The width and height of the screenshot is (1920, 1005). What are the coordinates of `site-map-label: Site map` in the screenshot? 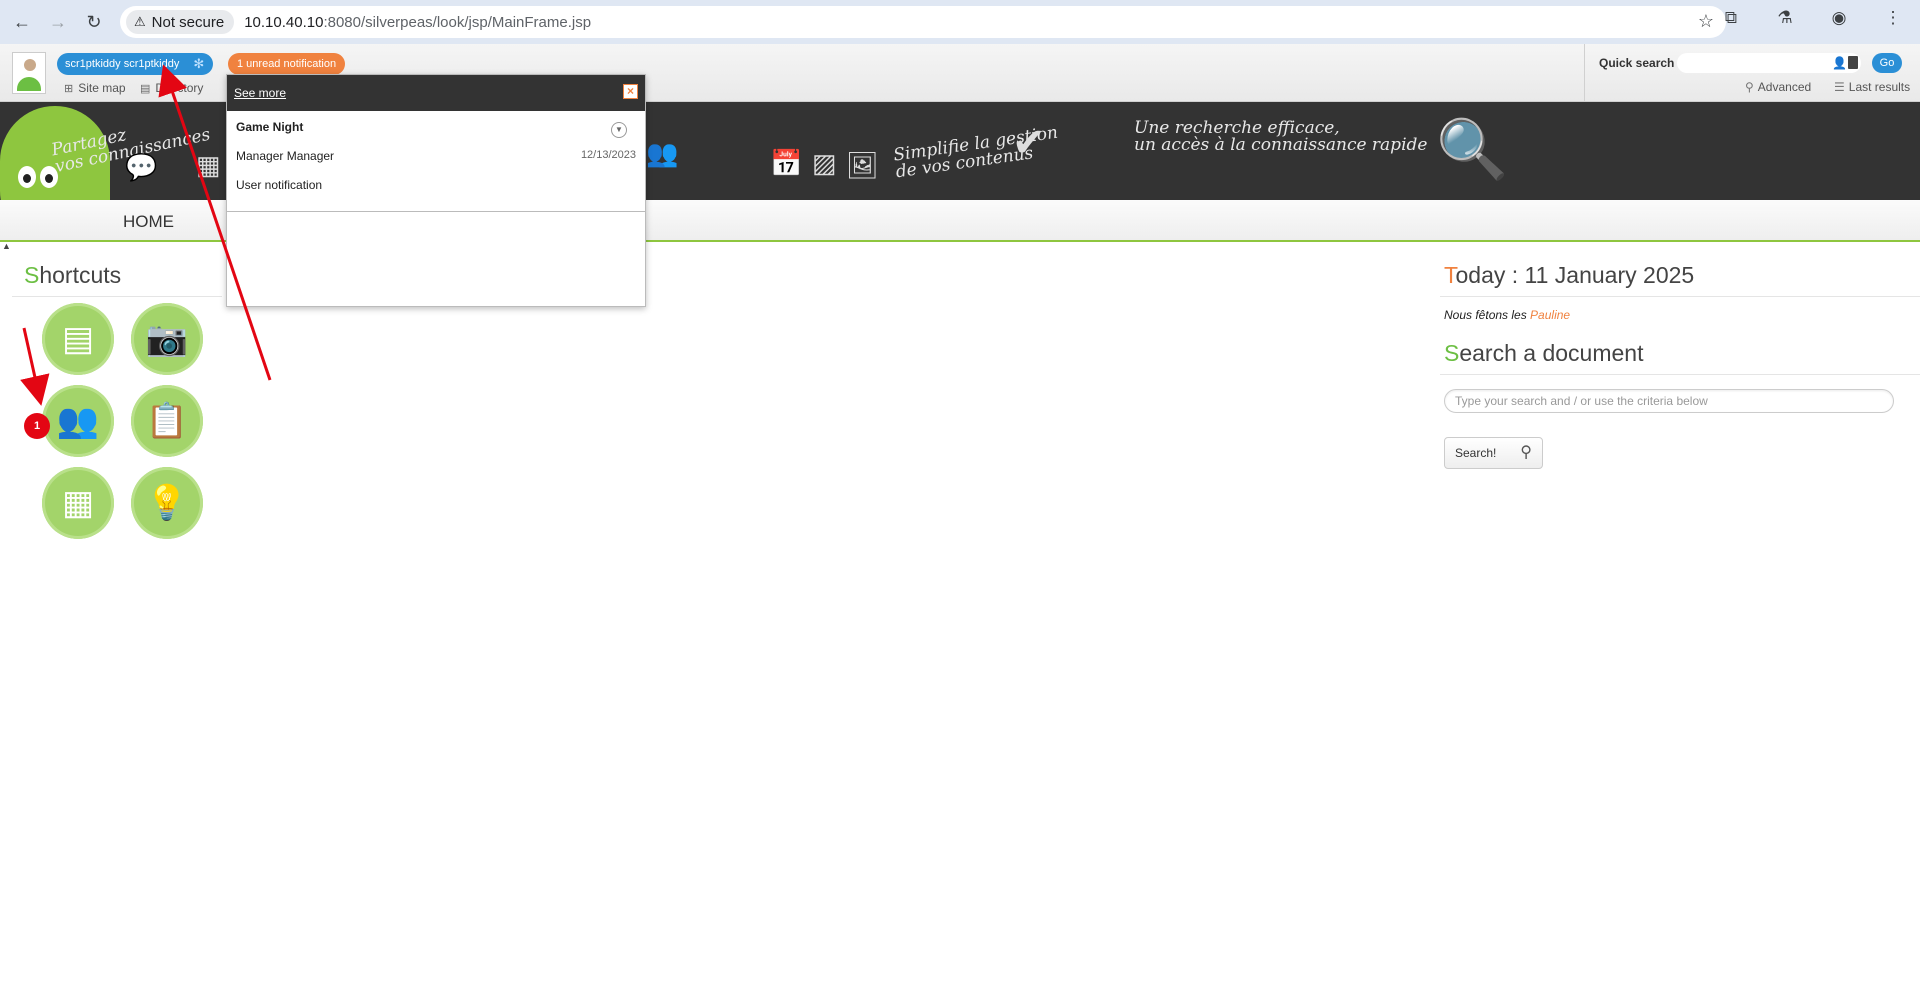 It's located at (102, 88).